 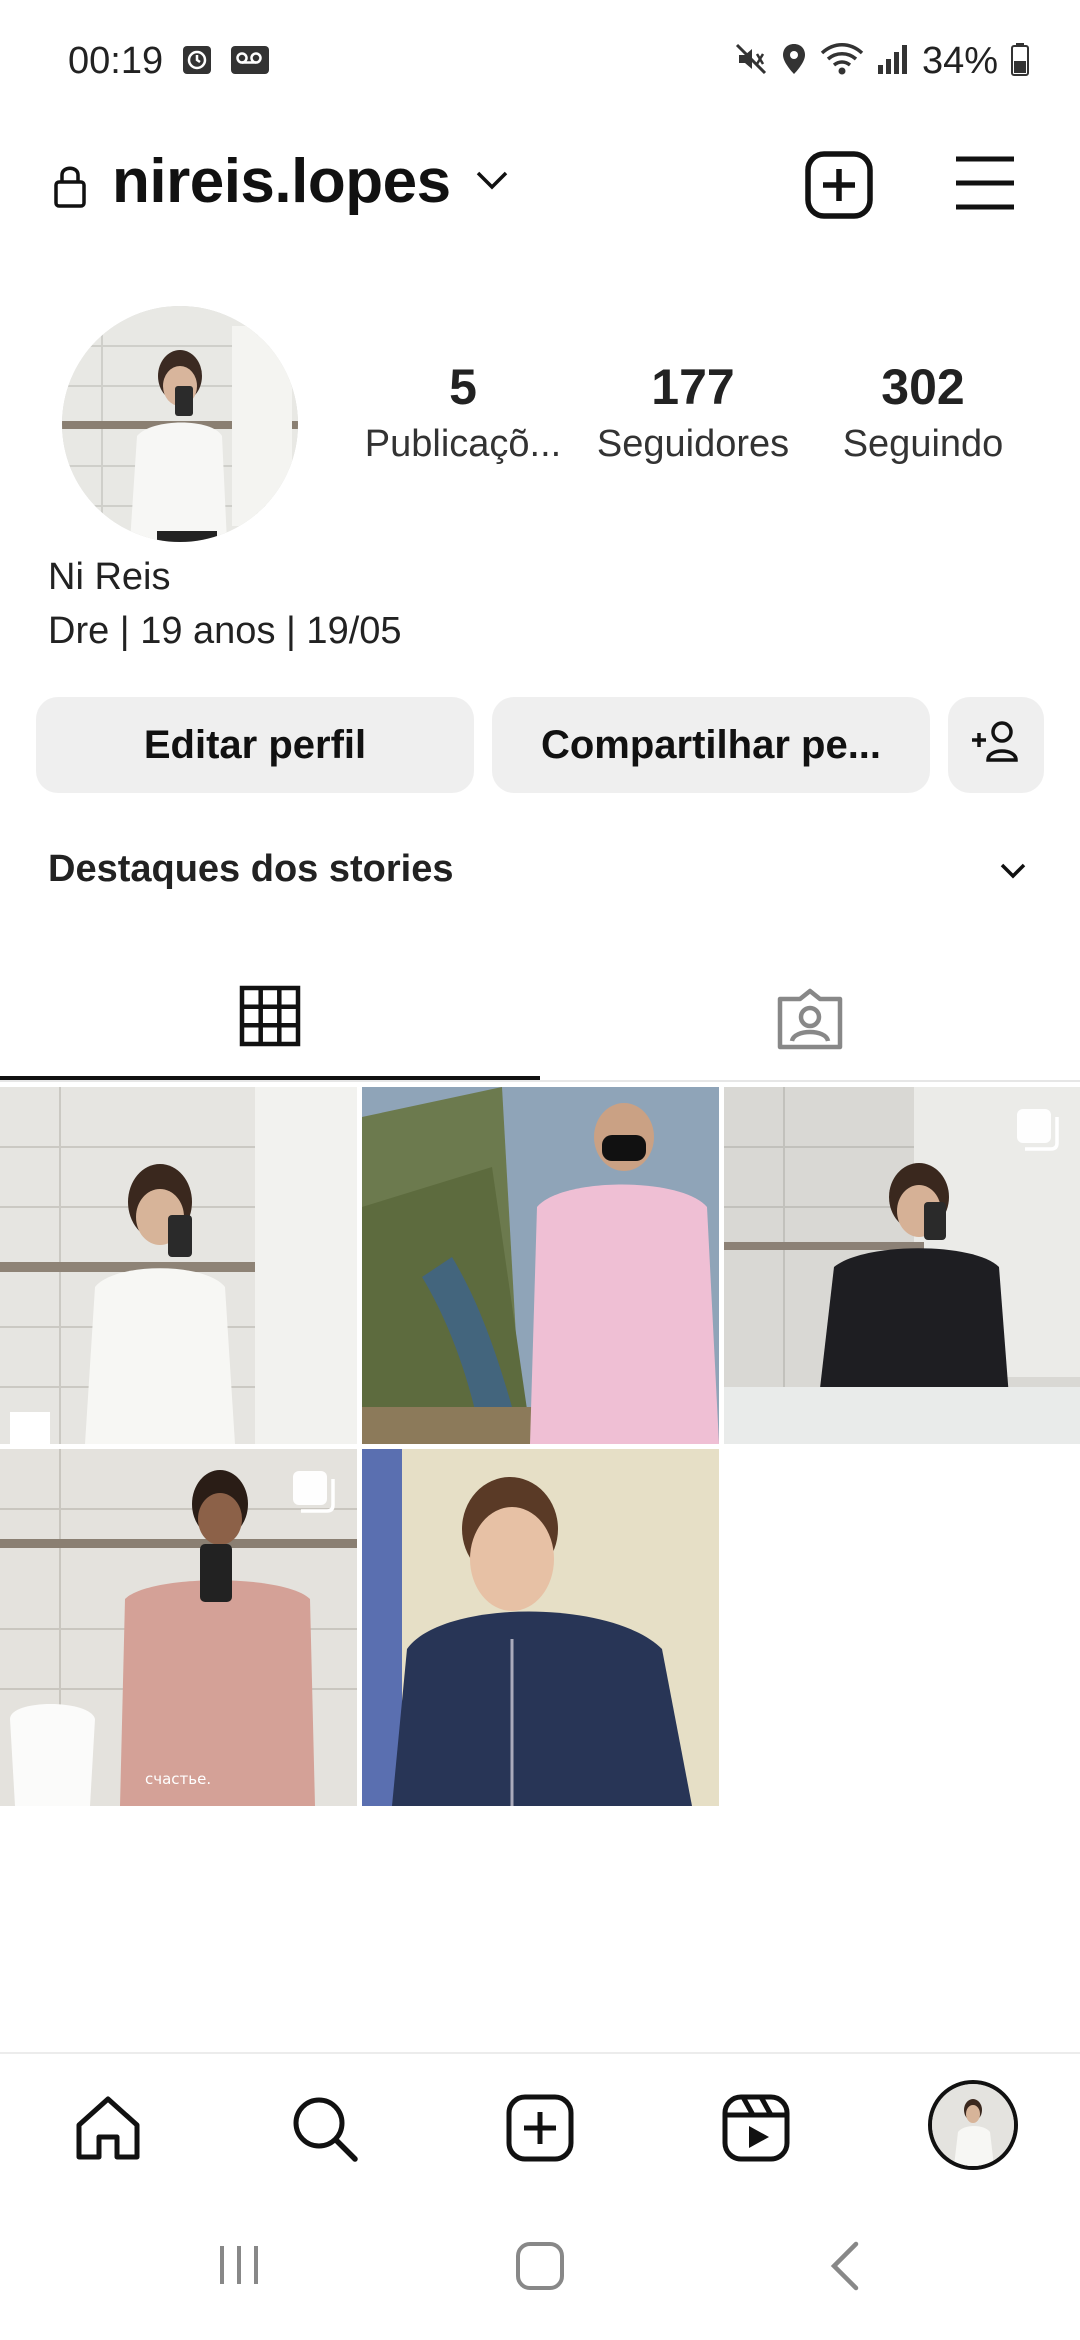 I want to click on profile-header: nireis.lopes, so click(x=540, y=185).